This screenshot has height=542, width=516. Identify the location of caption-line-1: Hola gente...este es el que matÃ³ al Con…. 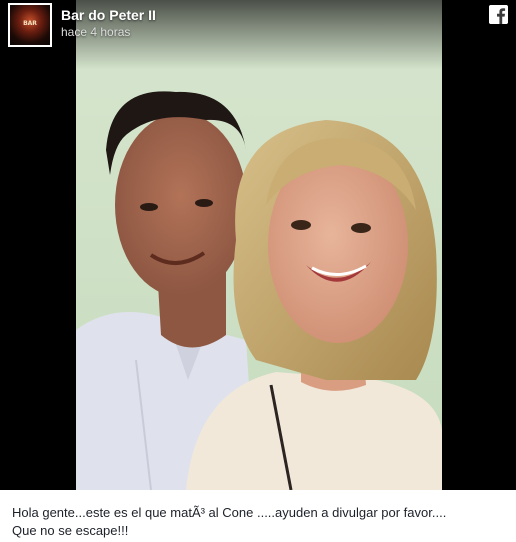
(229, 512).